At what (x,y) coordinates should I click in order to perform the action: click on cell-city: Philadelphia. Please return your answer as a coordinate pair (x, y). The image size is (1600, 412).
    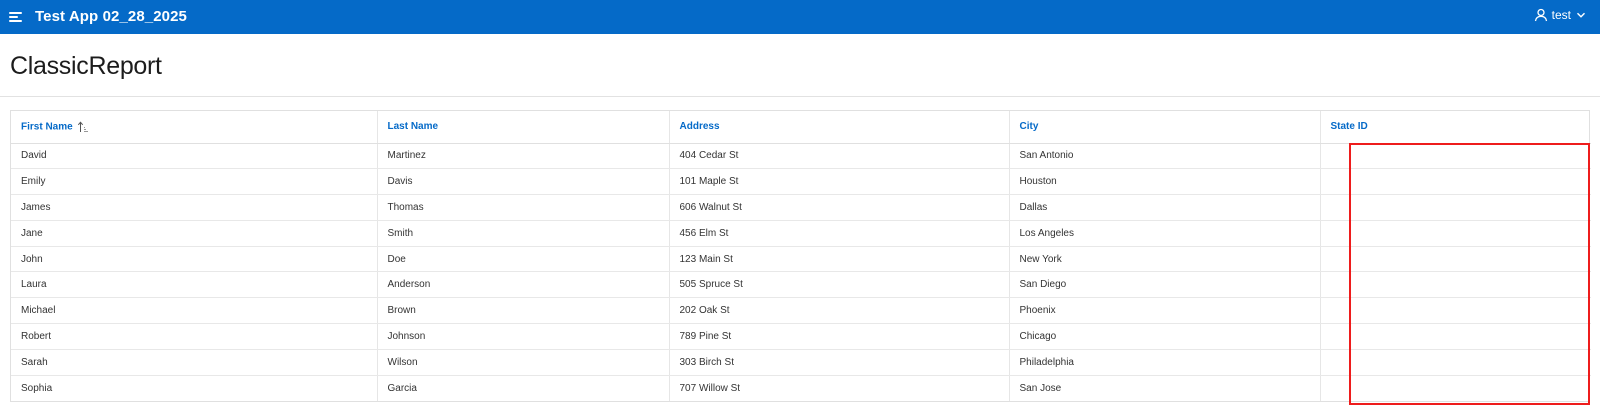
    Looking at the image, I should click on (1165, 362).